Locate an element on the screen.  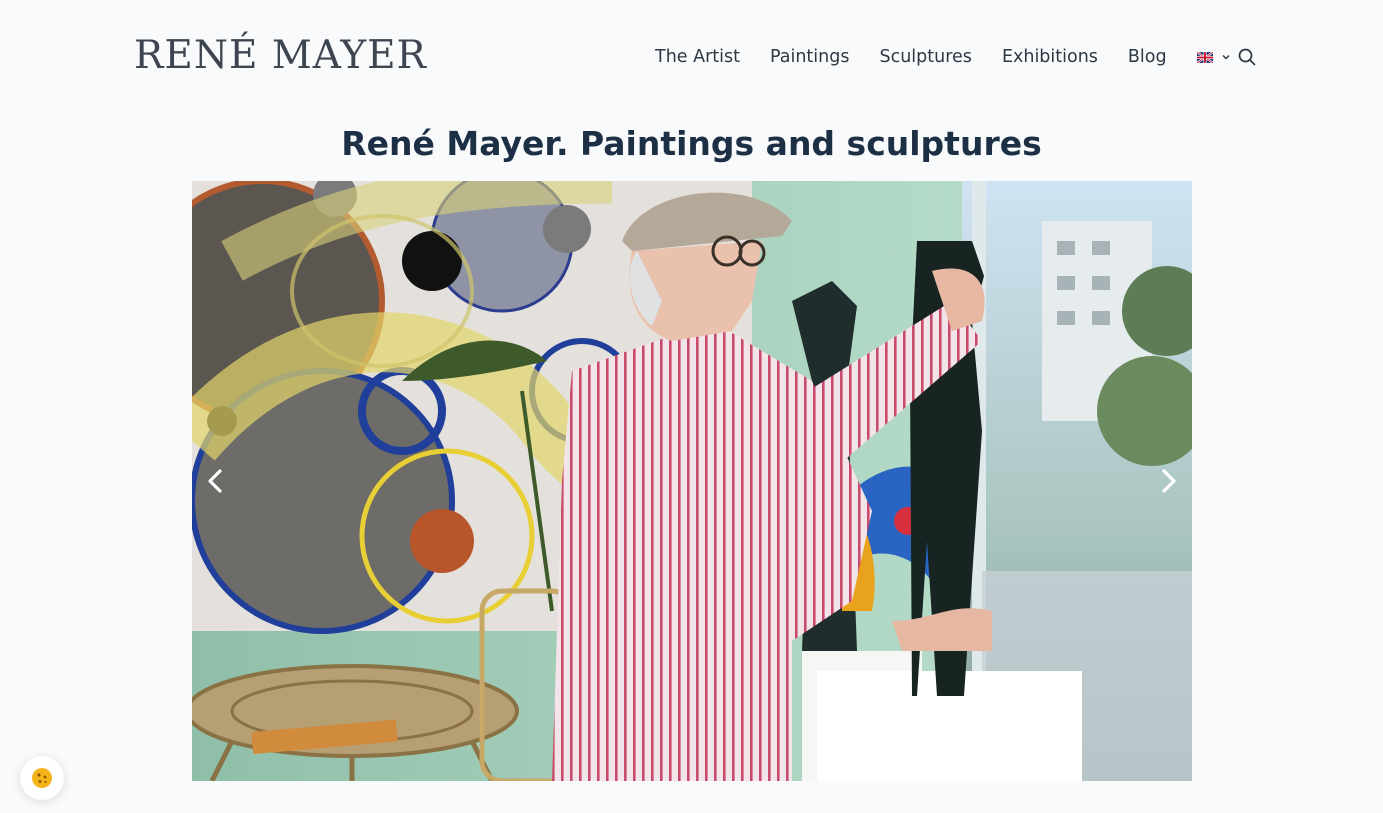
chevron-right-icon is located at coordinates (1168, 481).